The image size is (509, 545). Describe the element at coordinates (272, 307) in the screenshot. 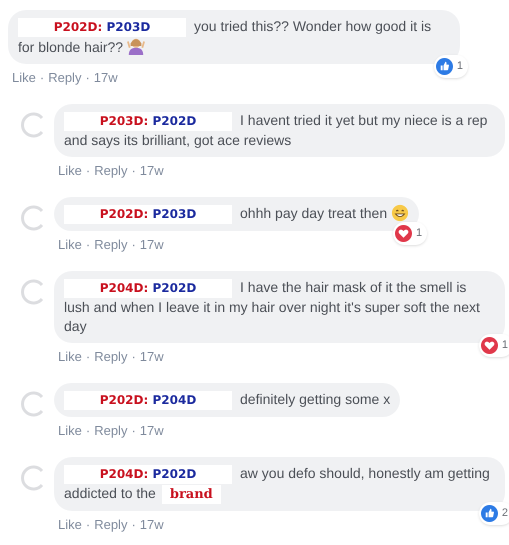

I see `comment-text: P204D: P202D I have the hair mask of it the smell is lush and when I leave it in my hair over night it's super soft the next day` at that location.